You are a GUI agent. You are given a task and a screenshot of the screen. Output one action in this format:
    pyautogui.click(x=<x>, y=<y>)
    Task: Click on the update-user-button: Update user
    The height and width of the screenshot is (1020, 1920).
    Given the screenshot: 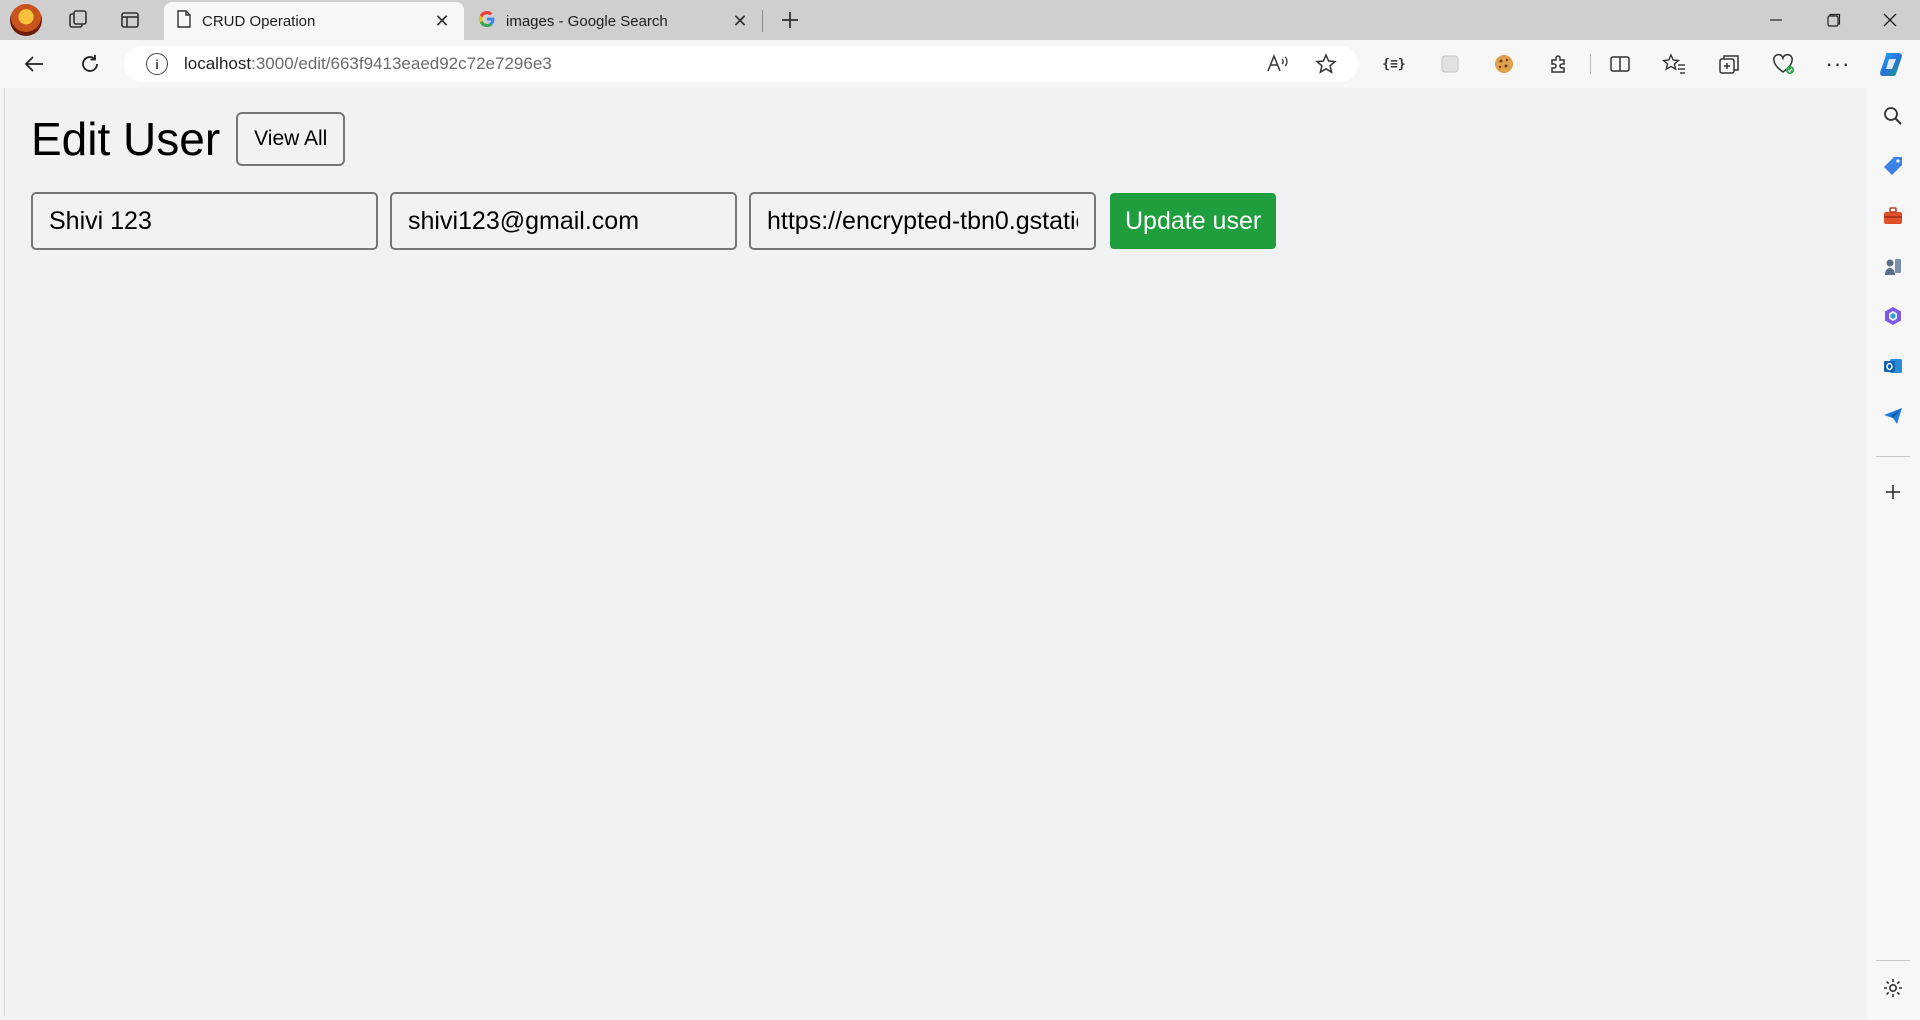 What is the action you would take?
    pyautogui.click(x=1193, y=221)
    